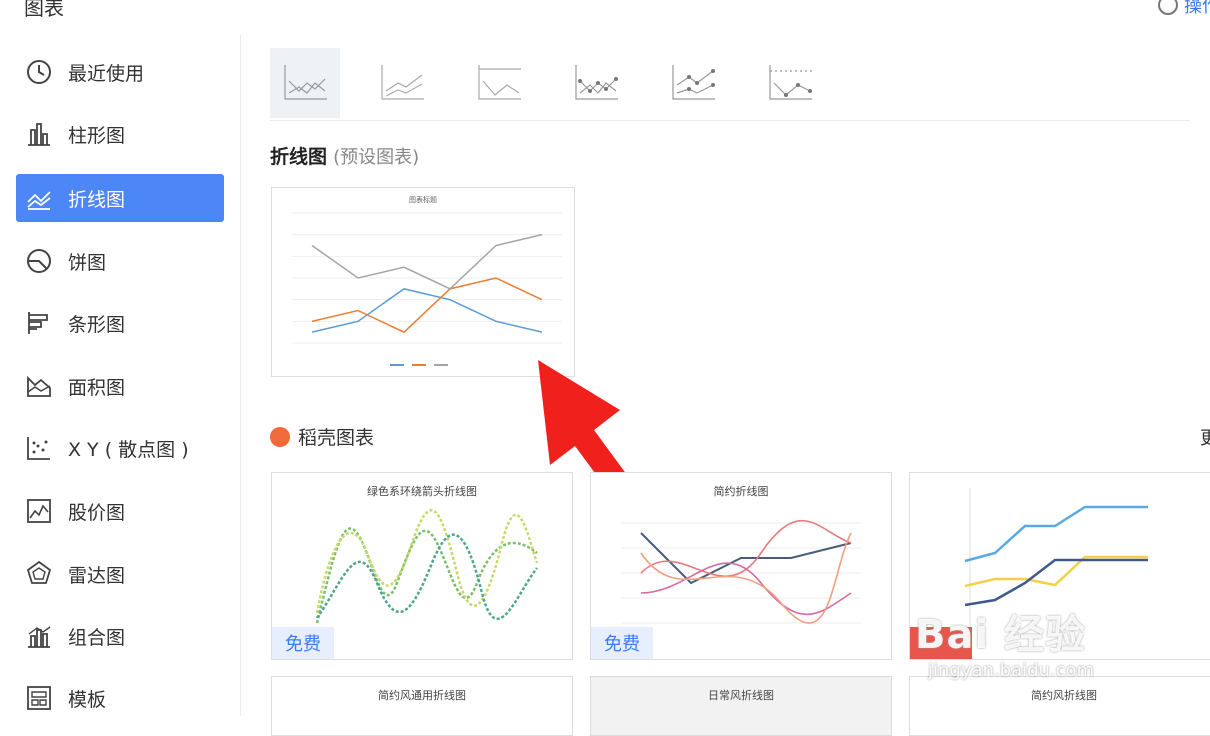 This screenshot has height=736, width=1210. Describe the element at coordinates (120, 261) in the screenshot. I see `sidebar-item-pie: 饼图` at that location.